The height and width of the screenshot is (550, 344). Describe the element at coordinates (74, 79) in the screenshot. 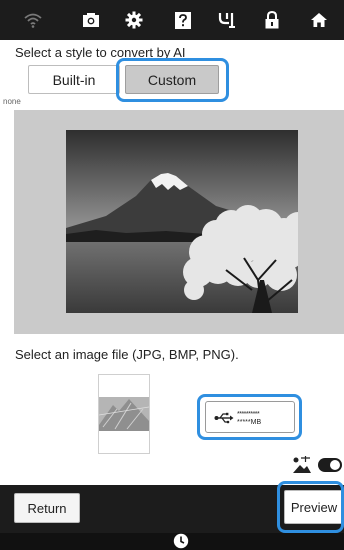

I see `builtin-style-tab: Built-in` at that location.